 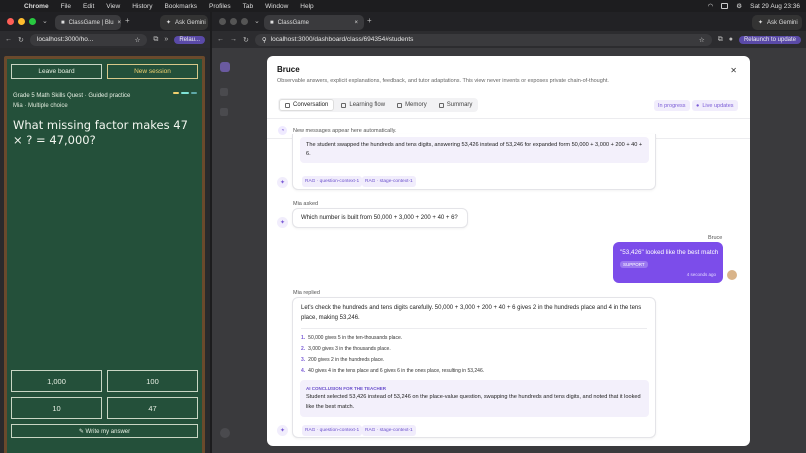 I want to click on mia-asked-label: Mia asked, so click(x=306, y=204).